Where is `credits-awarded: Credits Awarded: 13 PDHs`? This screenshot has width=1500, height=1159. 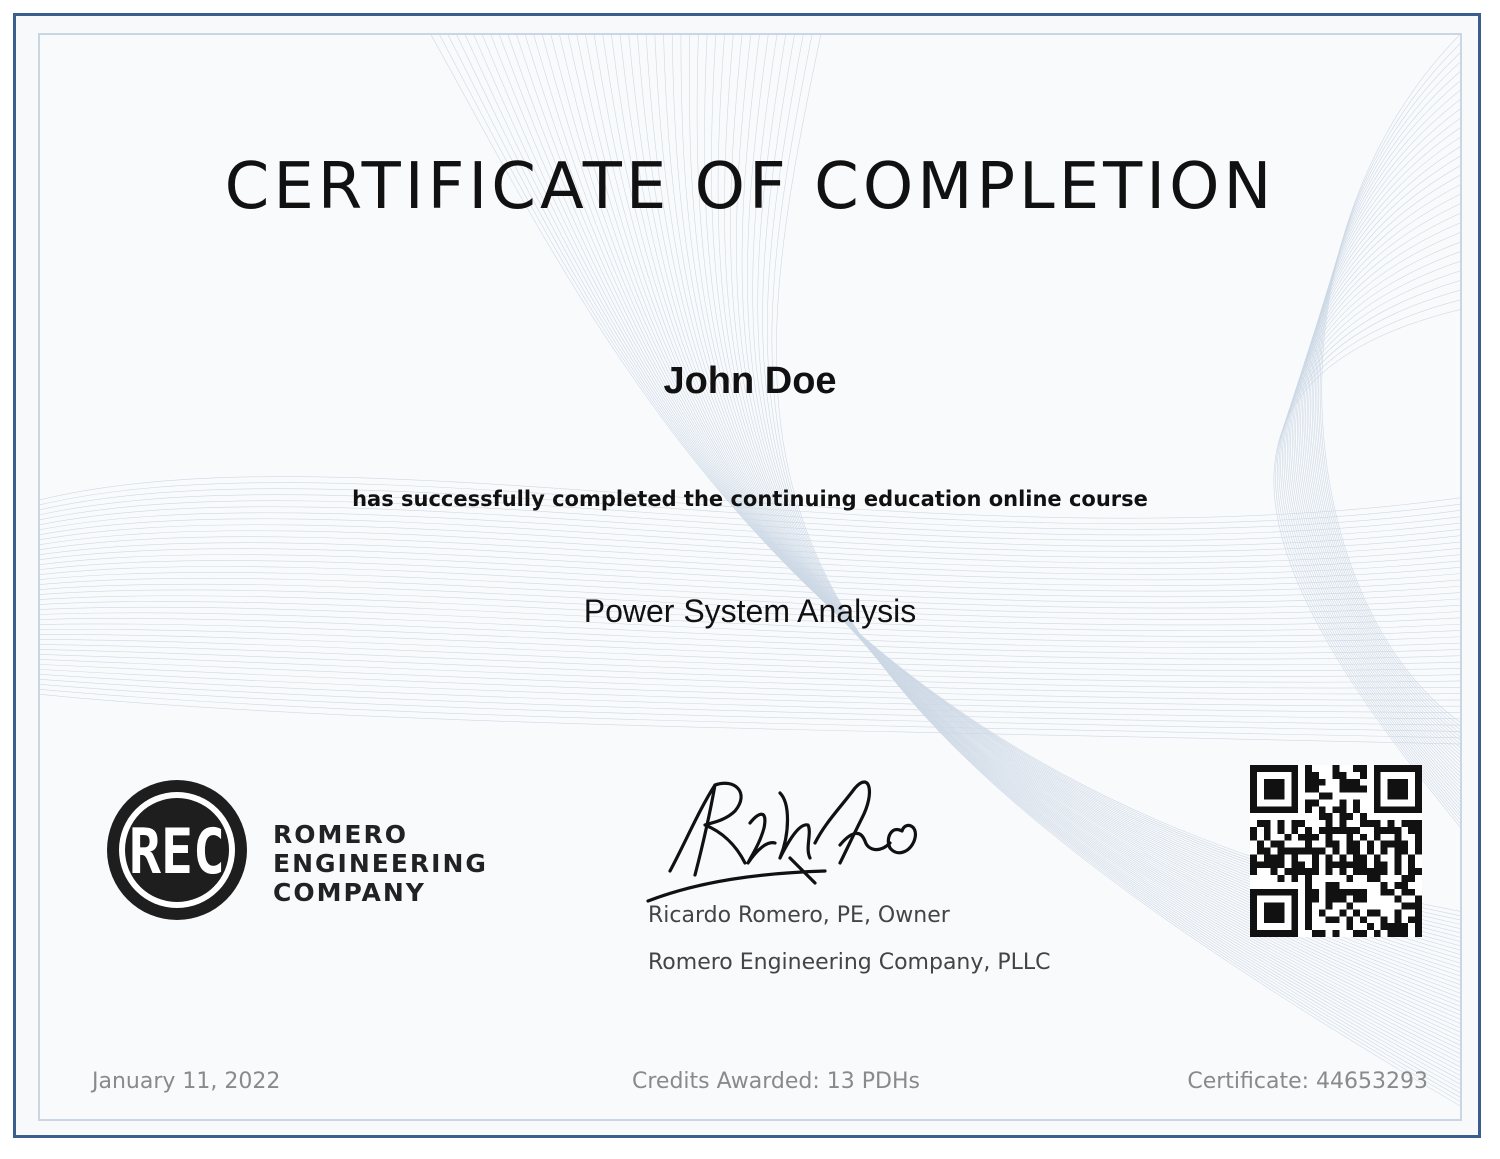
credits-awarded: Credits Awarded: 13 PDHs is located at coordinates (776, 1081).